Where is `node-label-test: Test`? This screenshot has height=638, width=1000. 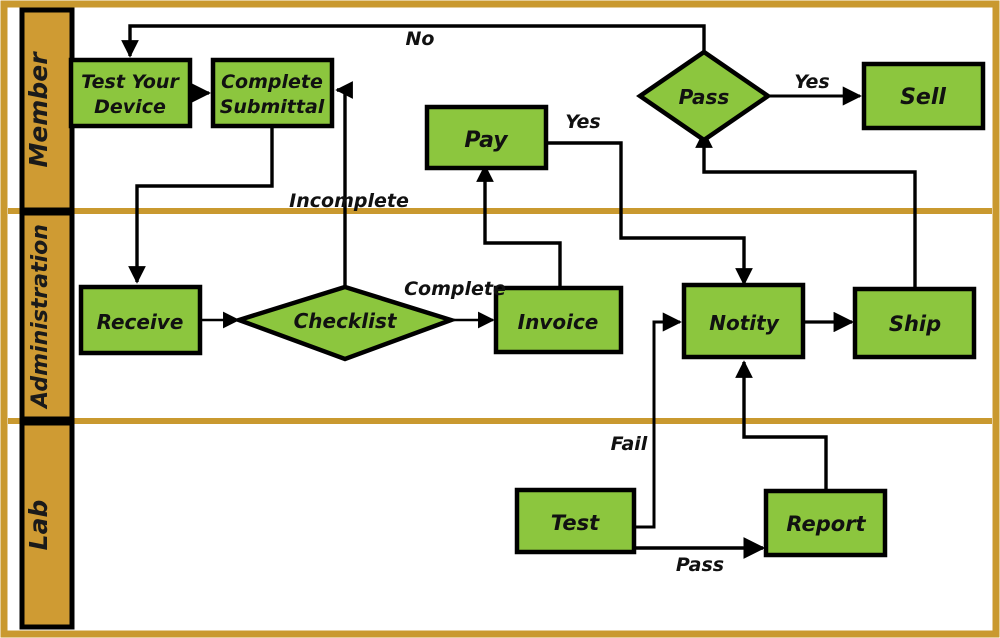
node-label-test: Test is located at coordinates (575, 523).